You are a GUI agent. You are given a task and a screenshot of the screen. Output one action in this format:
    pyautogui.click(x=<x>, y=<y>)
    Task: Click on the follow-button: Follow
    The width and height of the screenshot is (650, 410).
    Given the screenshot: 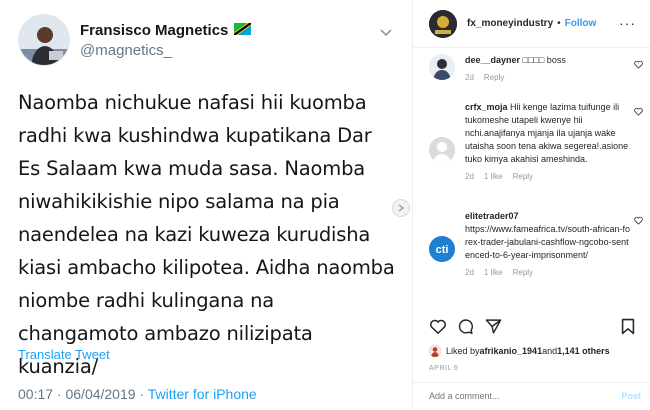 What is the action you would take?
    pyautogui.click(x=581, y=23)
    